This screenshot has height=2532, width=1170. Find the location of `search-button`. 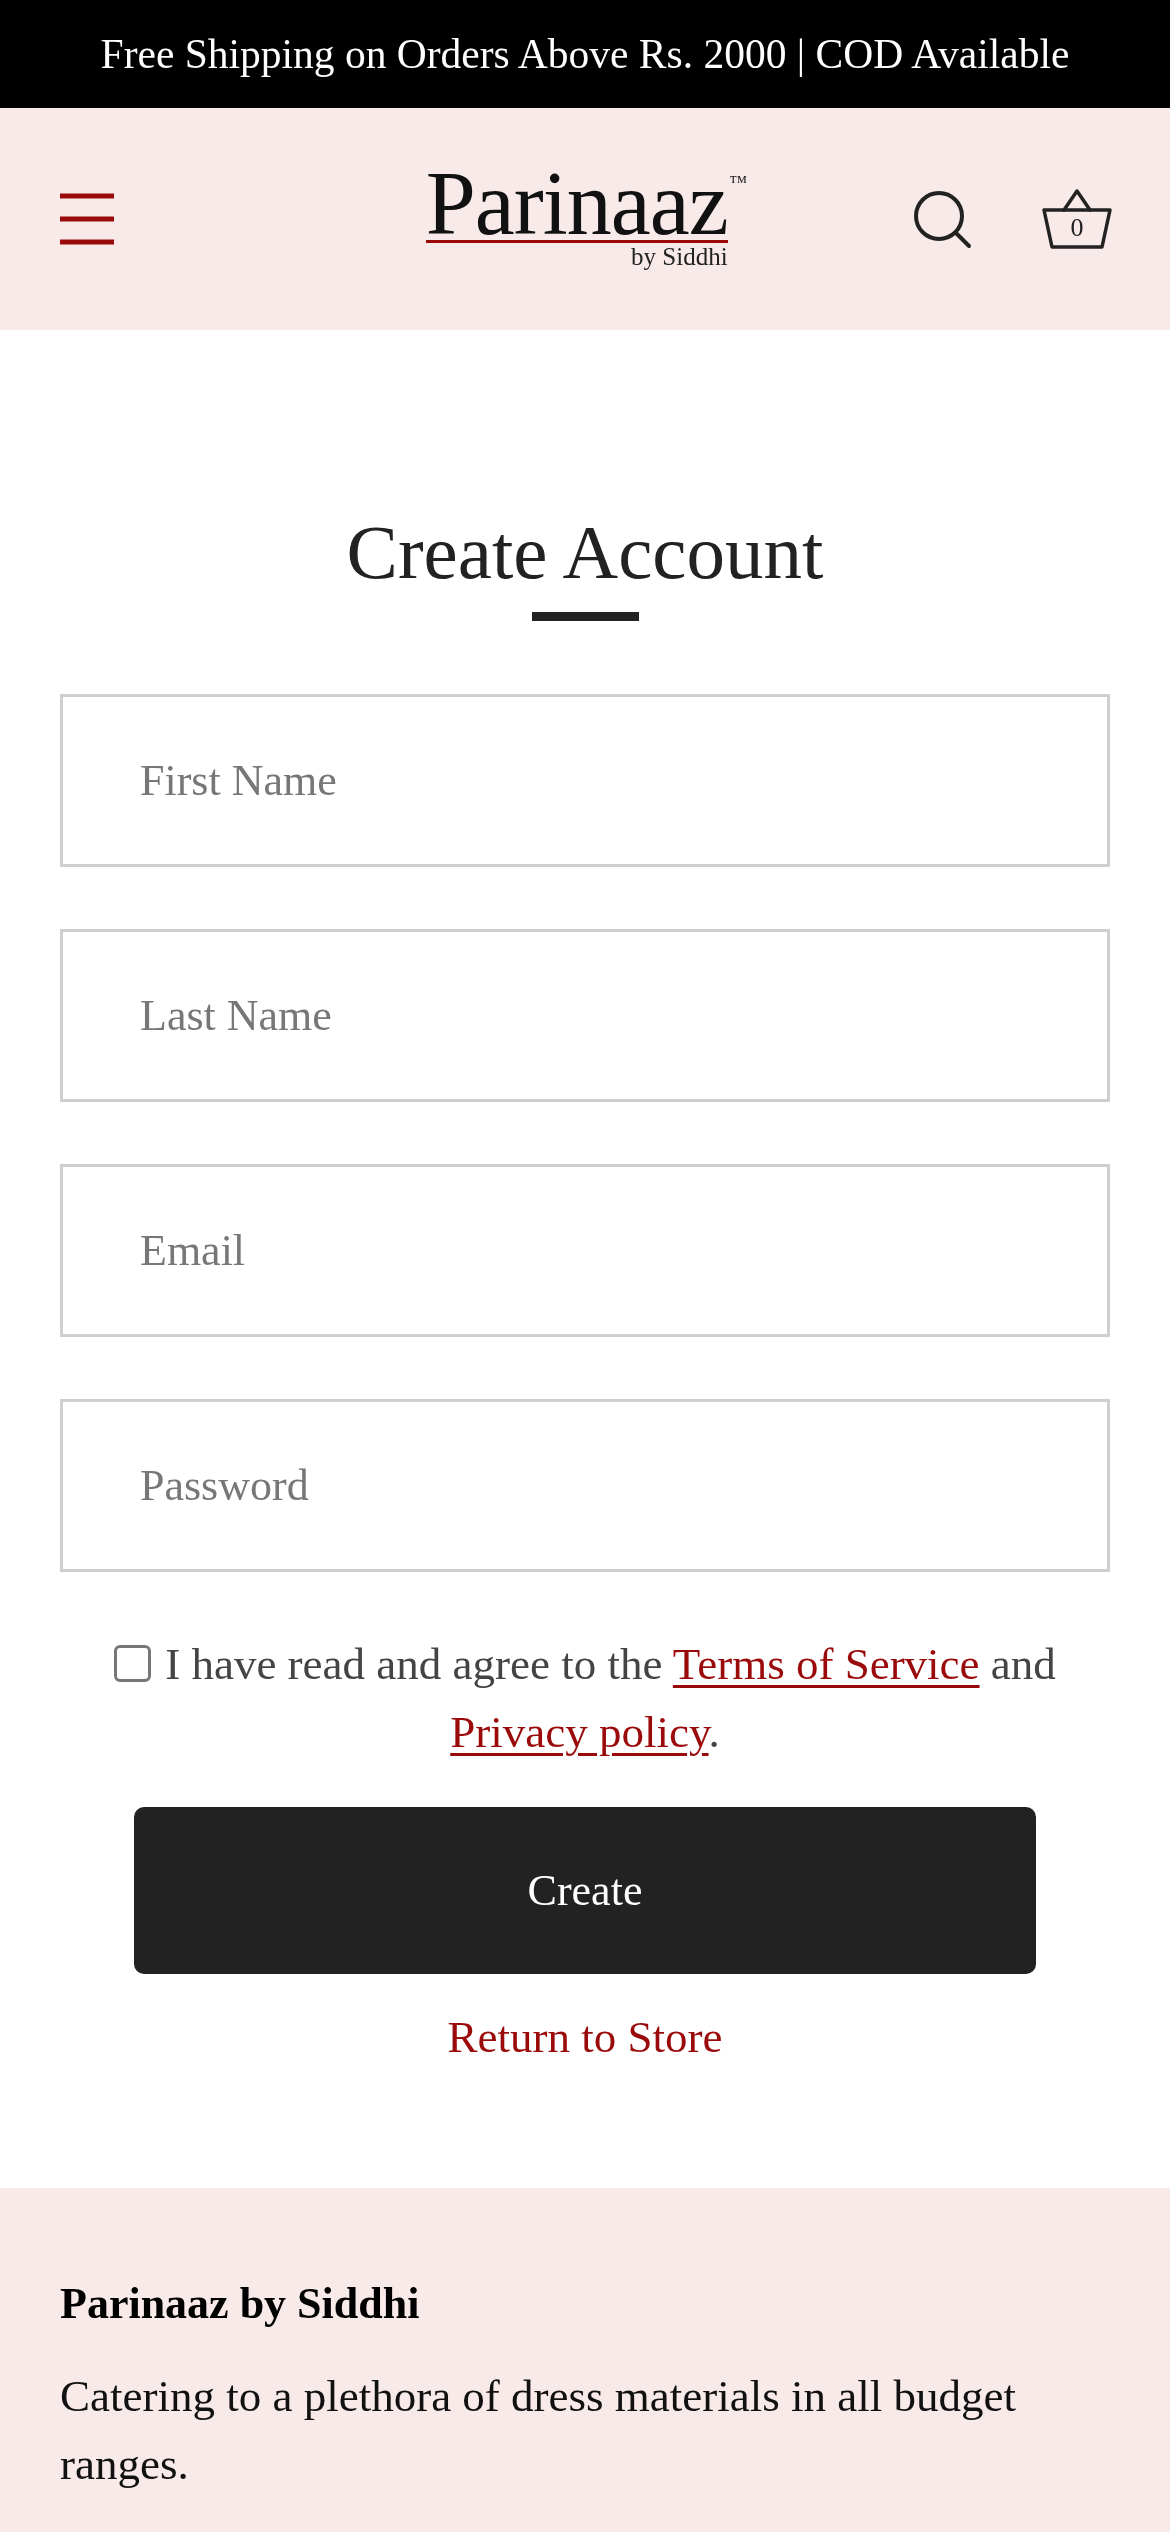

search-button is located at coordinates (942, 219).